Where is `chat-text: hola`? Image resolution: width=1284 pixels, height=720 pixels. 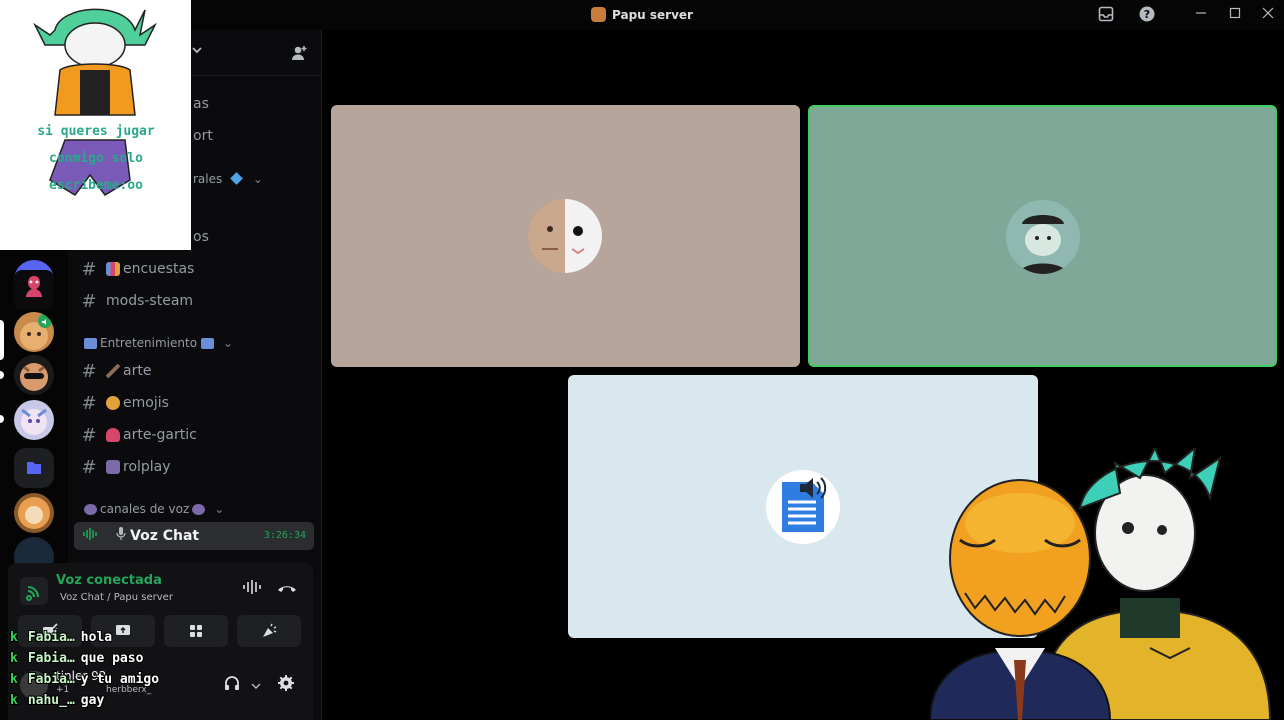 chat-text: hola is located at coordinates (96, 637).